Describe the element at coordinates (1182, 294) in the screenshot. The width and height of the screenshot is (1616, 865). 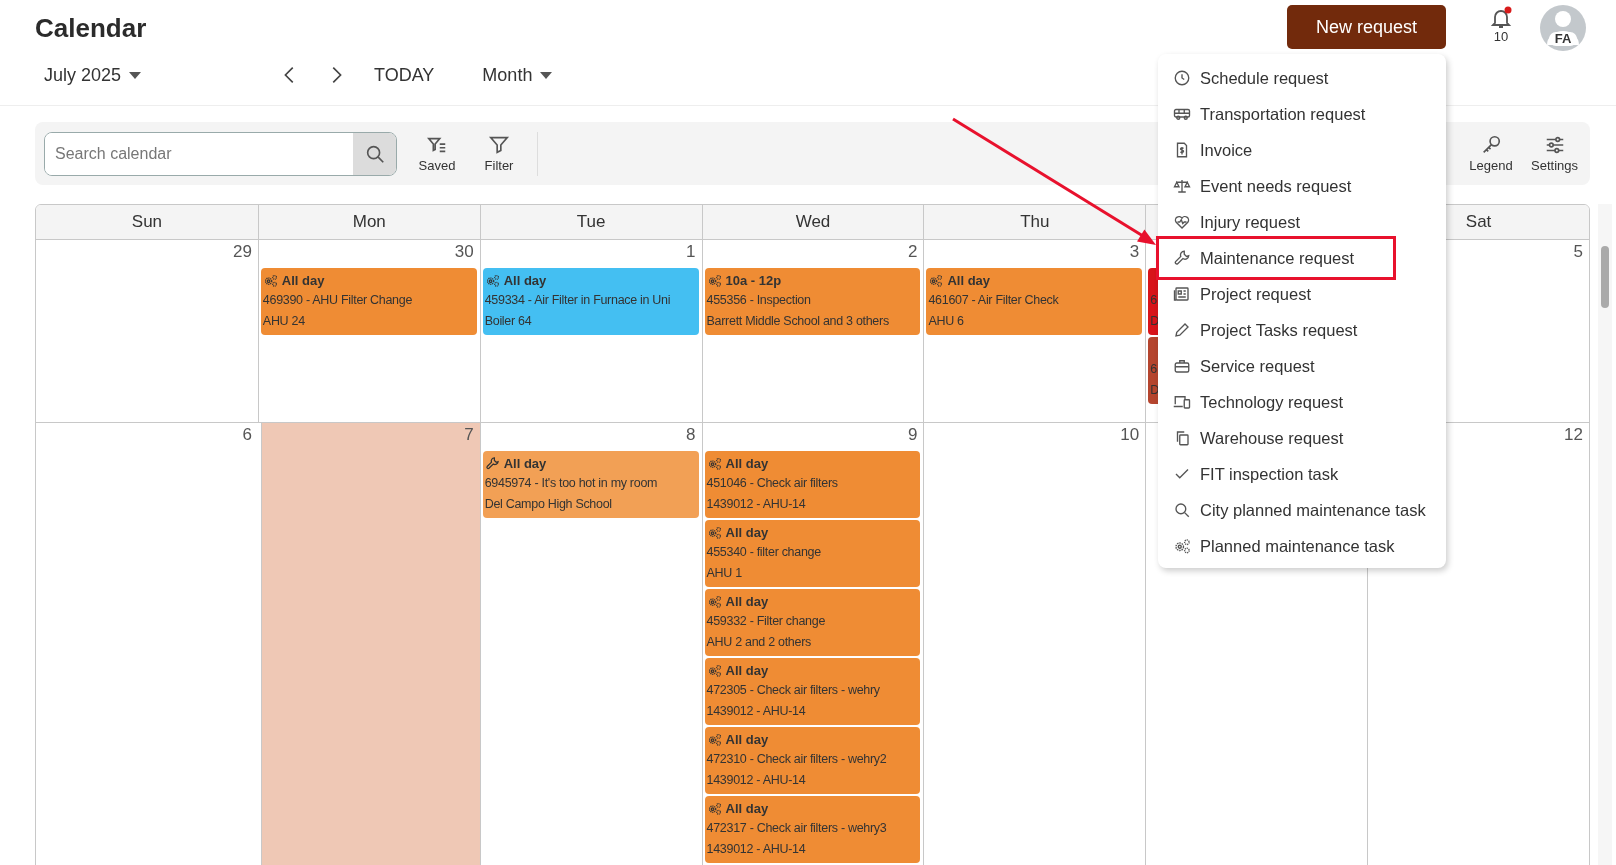
I see `newspaper-icon` at that location.